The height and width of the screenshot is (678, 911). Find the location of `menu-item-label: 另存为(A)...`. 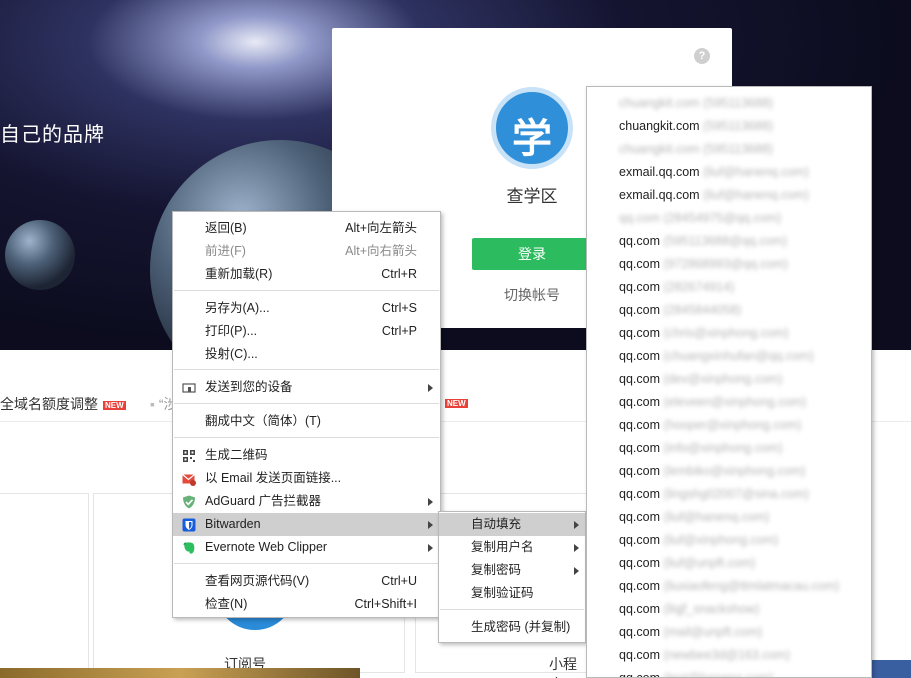

menu-item-label: 另存为(A)... is located at coordinates (237, 308).